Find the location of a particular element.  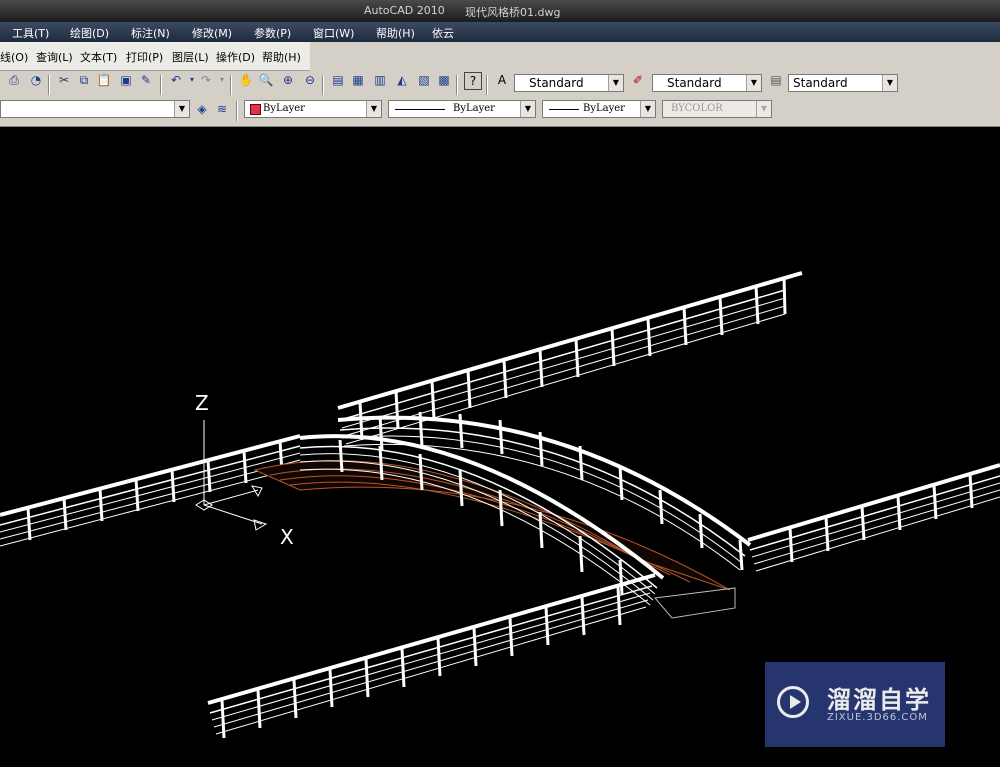

tool-palettes-icon: ▥ is located at coordinates (380, 80).